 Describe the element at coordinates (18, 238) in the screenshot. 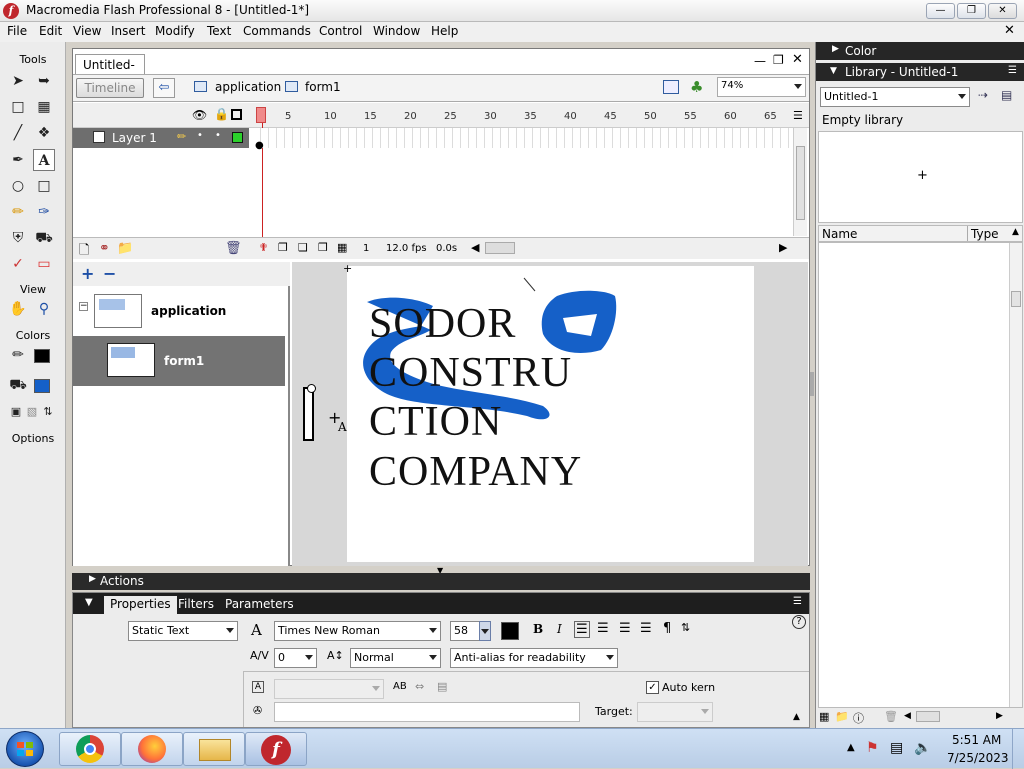

I see `ink-bottle-icon: ⛨` at that location.